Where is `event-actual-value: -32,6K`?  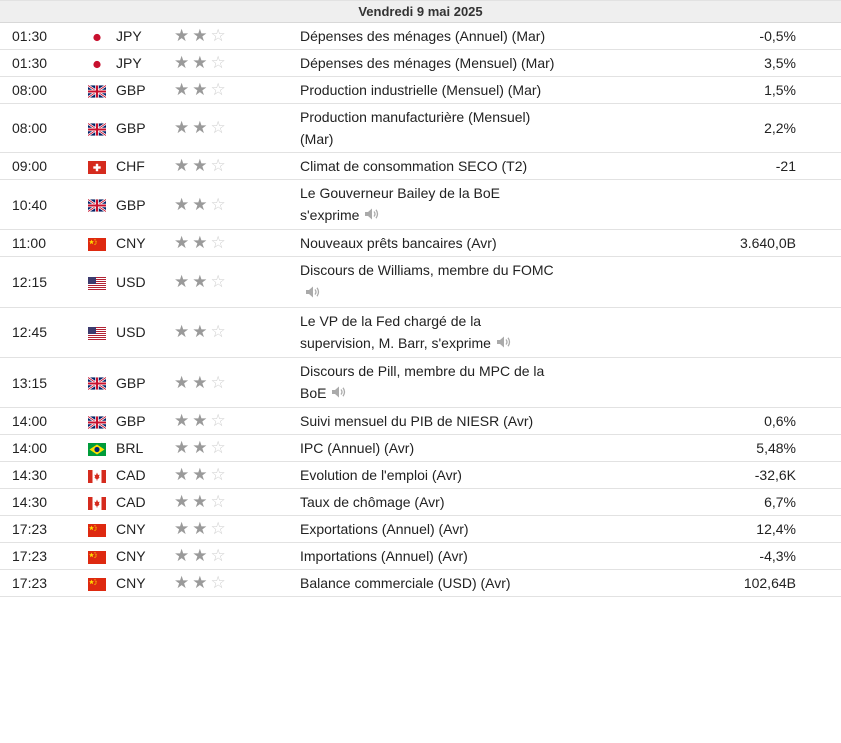
event-actual-value: -32,6K is located at coordinates (698, 475).